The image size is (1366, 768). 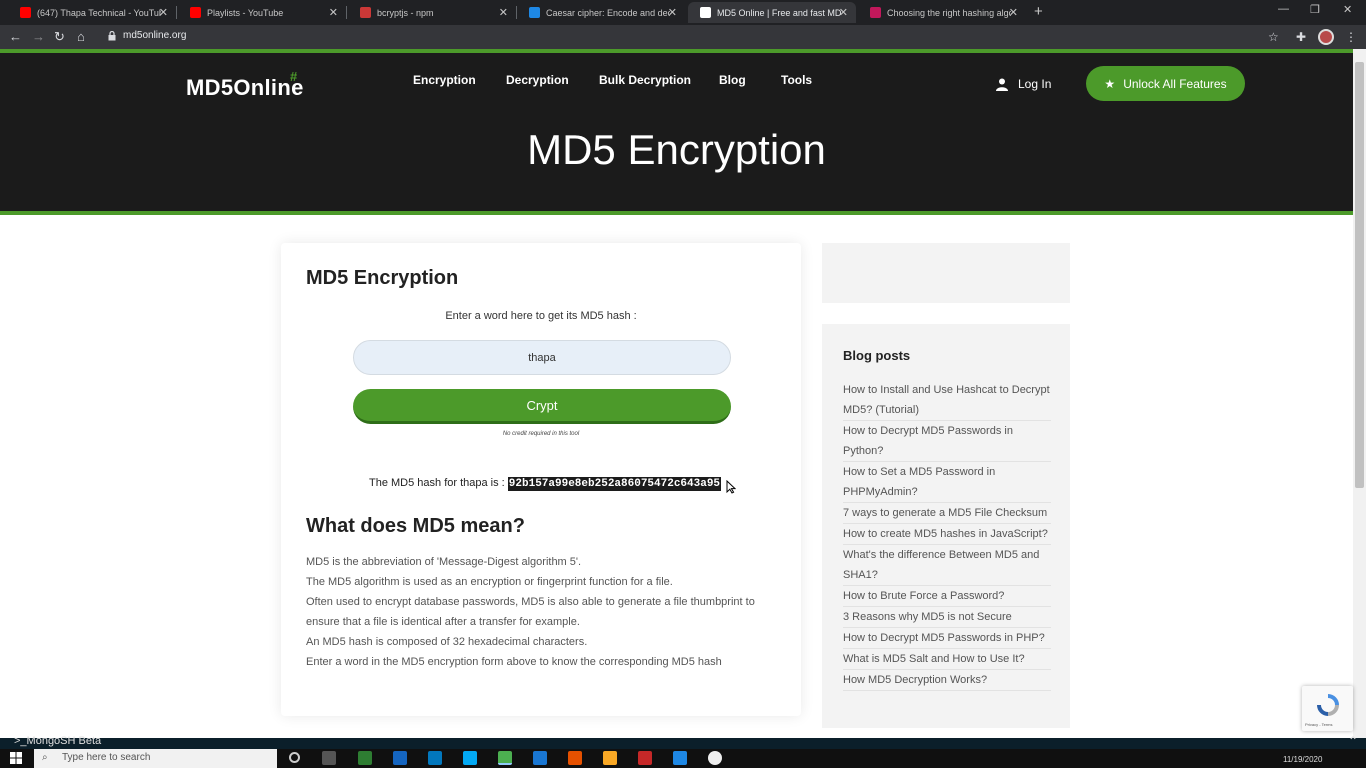 I want to click on nav-blog: Blog, so click(x=732, y=80).